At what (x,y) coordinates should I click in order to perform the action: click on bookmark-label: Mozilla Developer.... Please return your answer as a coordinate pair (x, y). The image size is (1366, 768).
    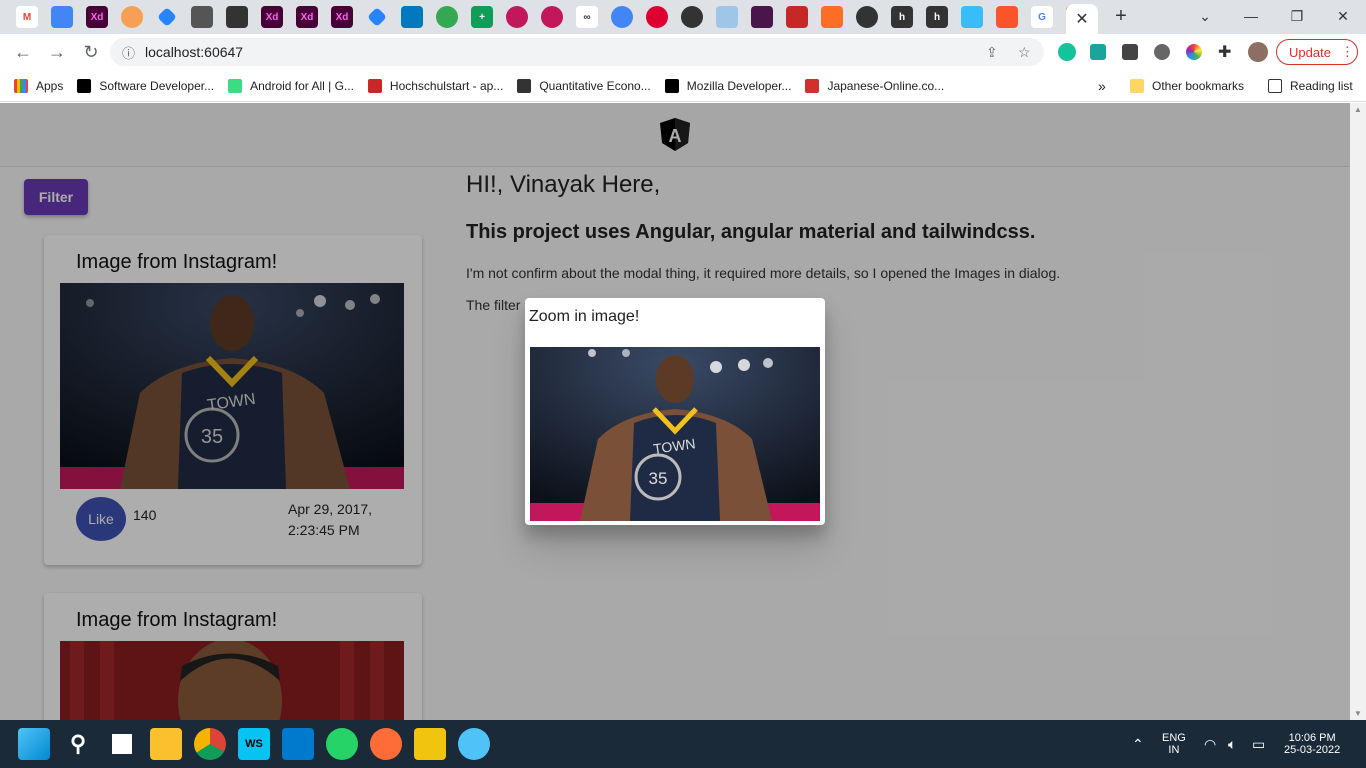
    Looking at the image, I should click on (739, 85).